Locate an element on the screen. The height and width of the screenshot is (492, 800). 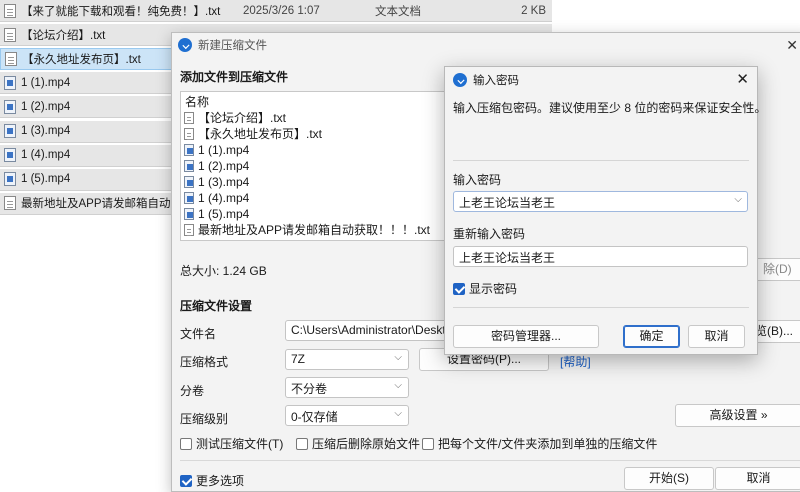
split-label: 分卷 is located at coordinates (192, 391).